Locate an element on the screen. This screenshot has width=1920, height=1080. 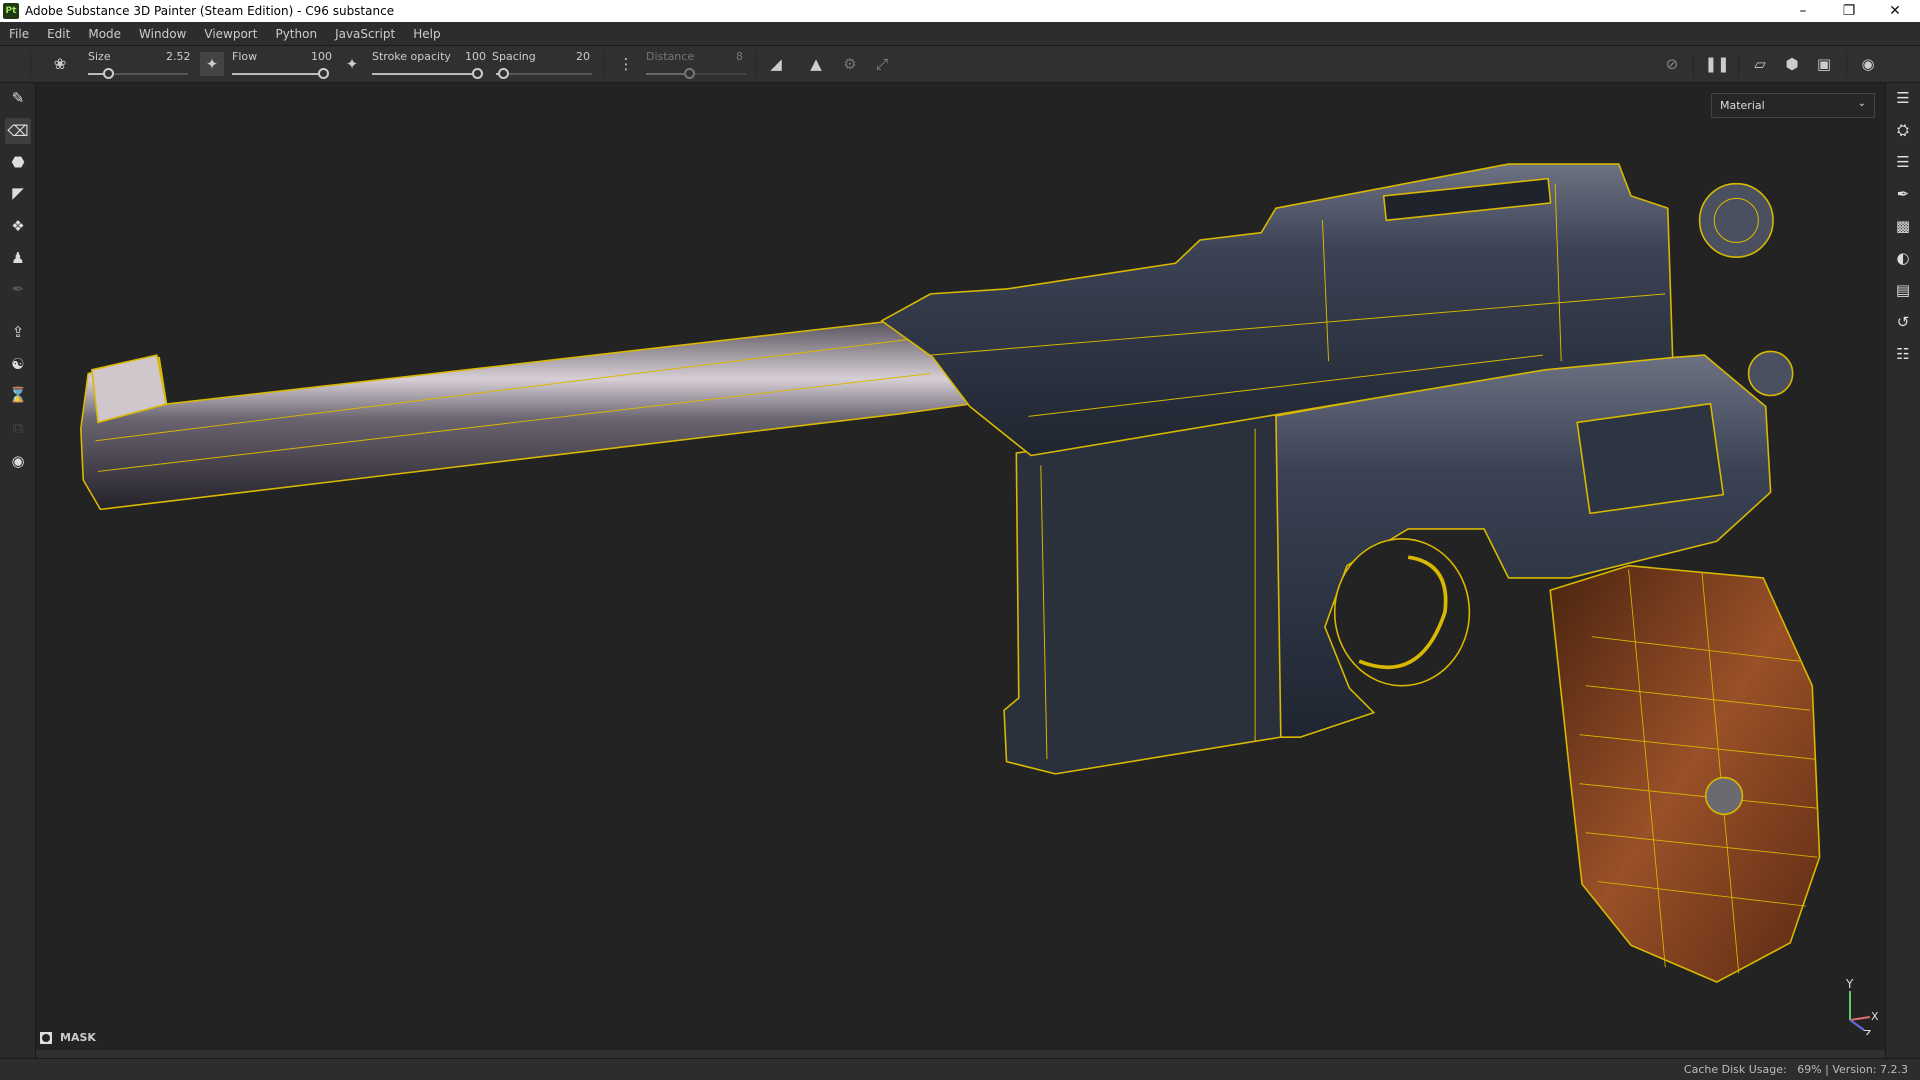
distance-slider is located at coordinates (696, 73).